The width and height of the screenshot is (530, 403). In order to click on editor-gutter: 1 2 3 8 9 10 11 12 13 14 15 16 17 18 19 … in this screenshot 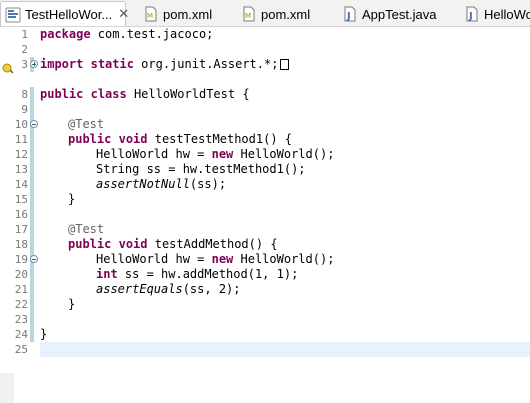, I will do `click(19, 215)`.